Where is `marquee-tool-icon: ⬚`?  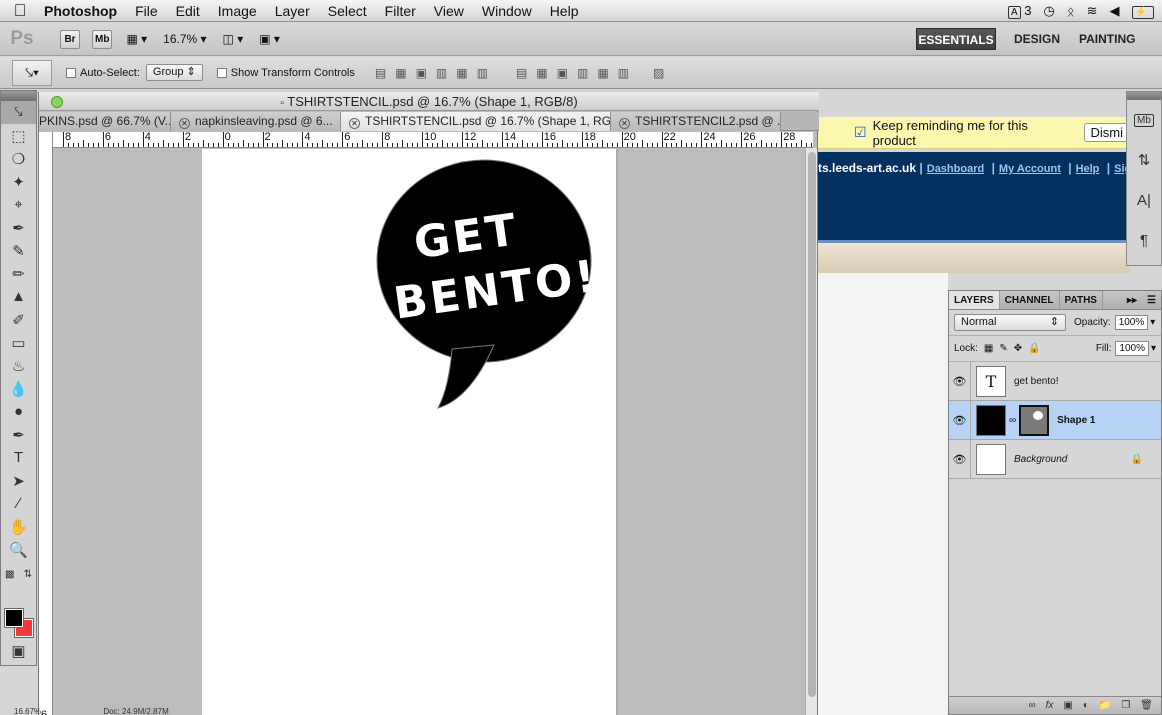 marquee-tool-icon: ⬚ is located at coordinates (18, 135).